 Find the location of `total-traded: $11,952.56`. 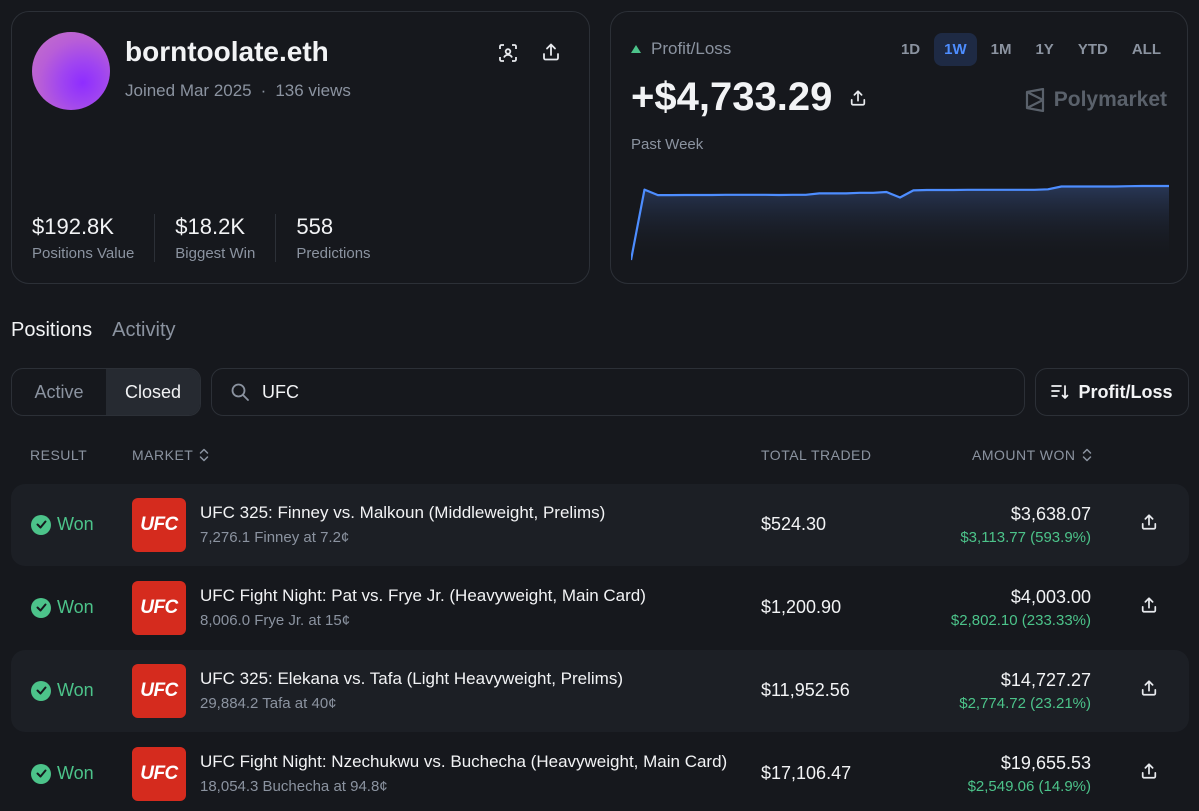

total-traded: $11,952.56 is located at coordinates (805, 690).